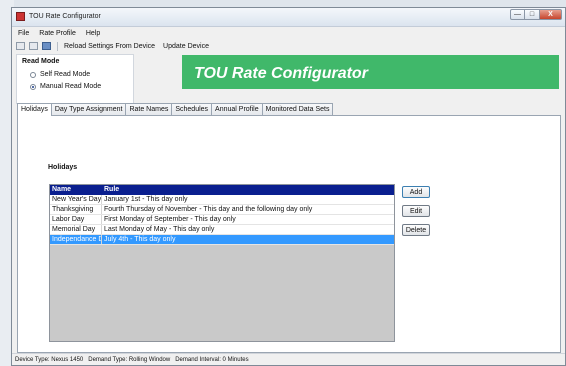 This screenshot has height=366, width=566. Describe the element at coordinates (149, 109) in the screenshot. I see `tab-rate-names: Rate Names` at that location.